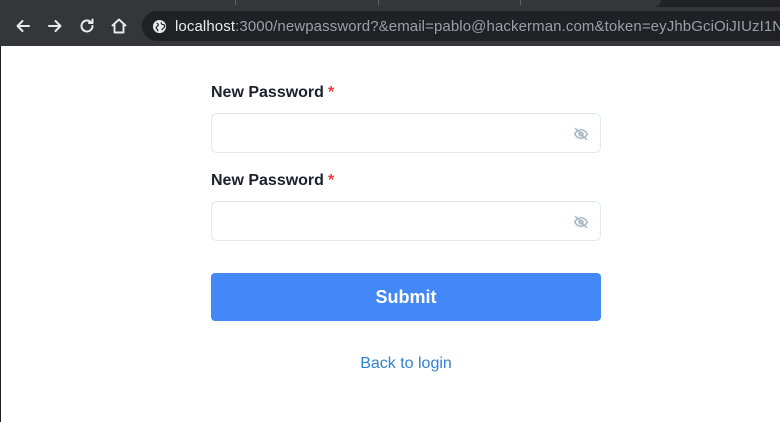 The image size is (780, 422). I want to click on confirm-password-label: New Password *, so click(272, 181).